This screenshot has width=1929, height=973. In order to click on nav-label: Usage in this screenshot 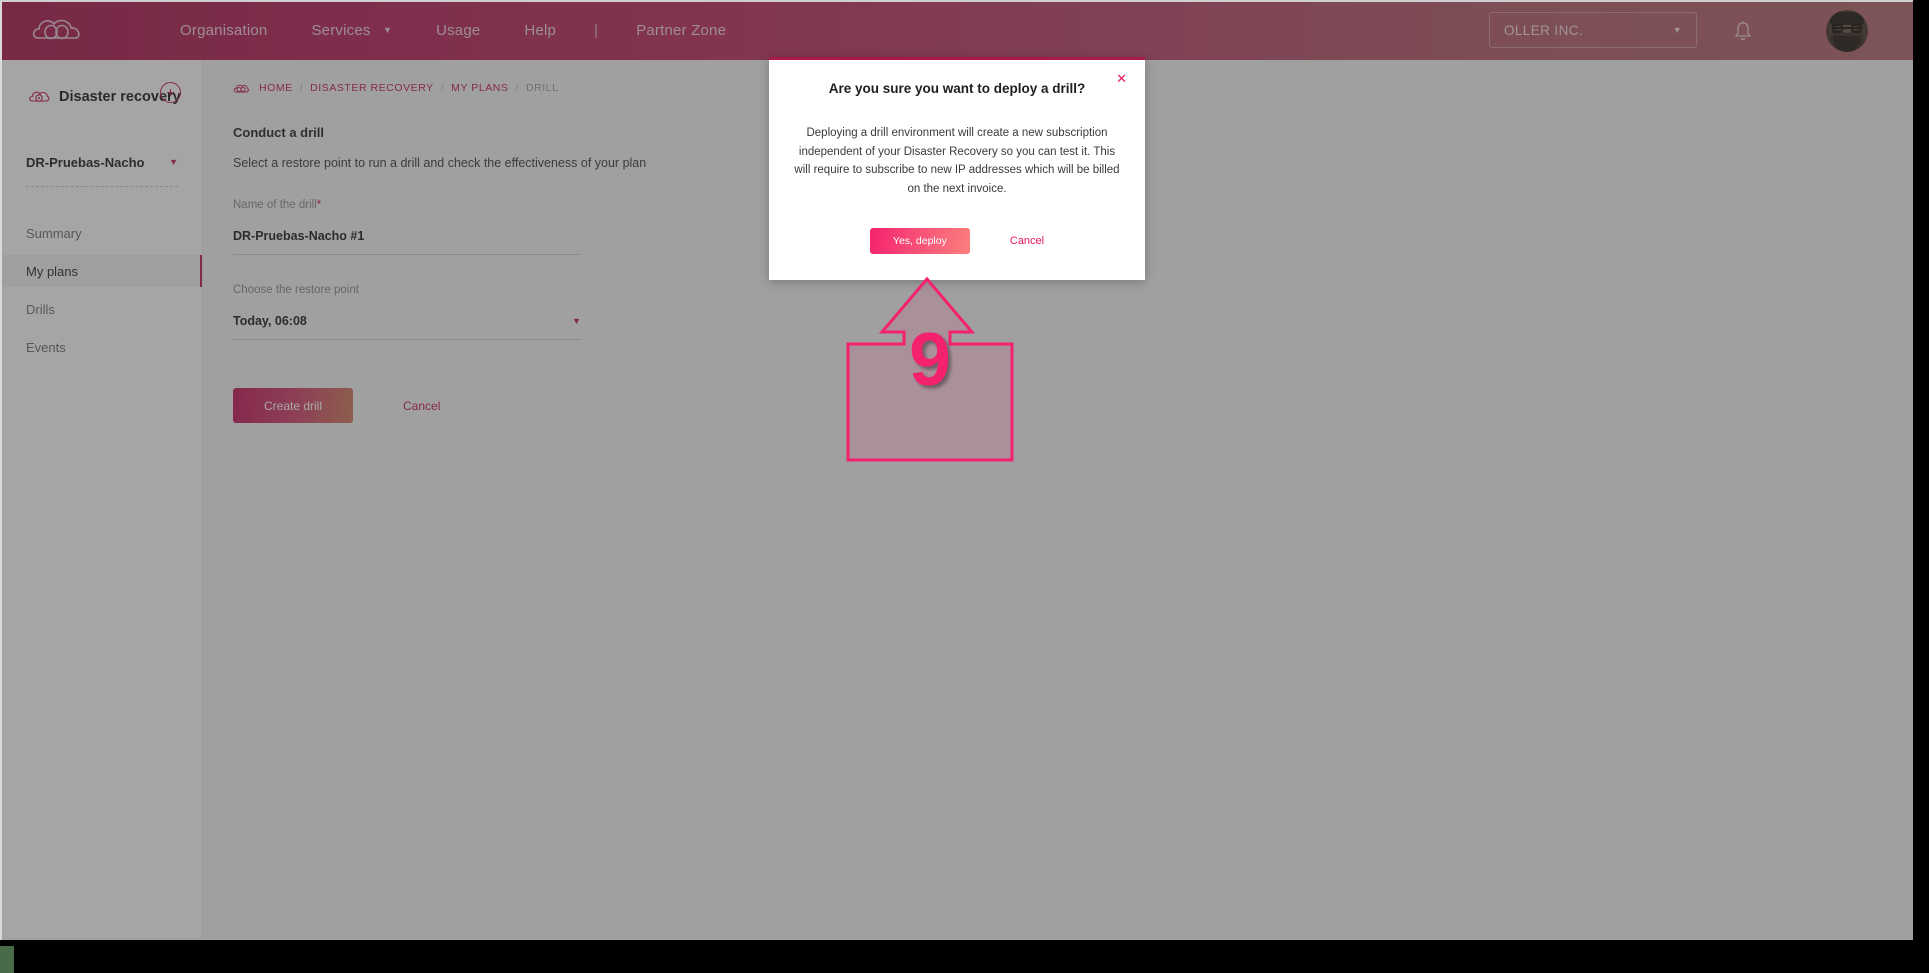, I will do `click(458, 30)`.